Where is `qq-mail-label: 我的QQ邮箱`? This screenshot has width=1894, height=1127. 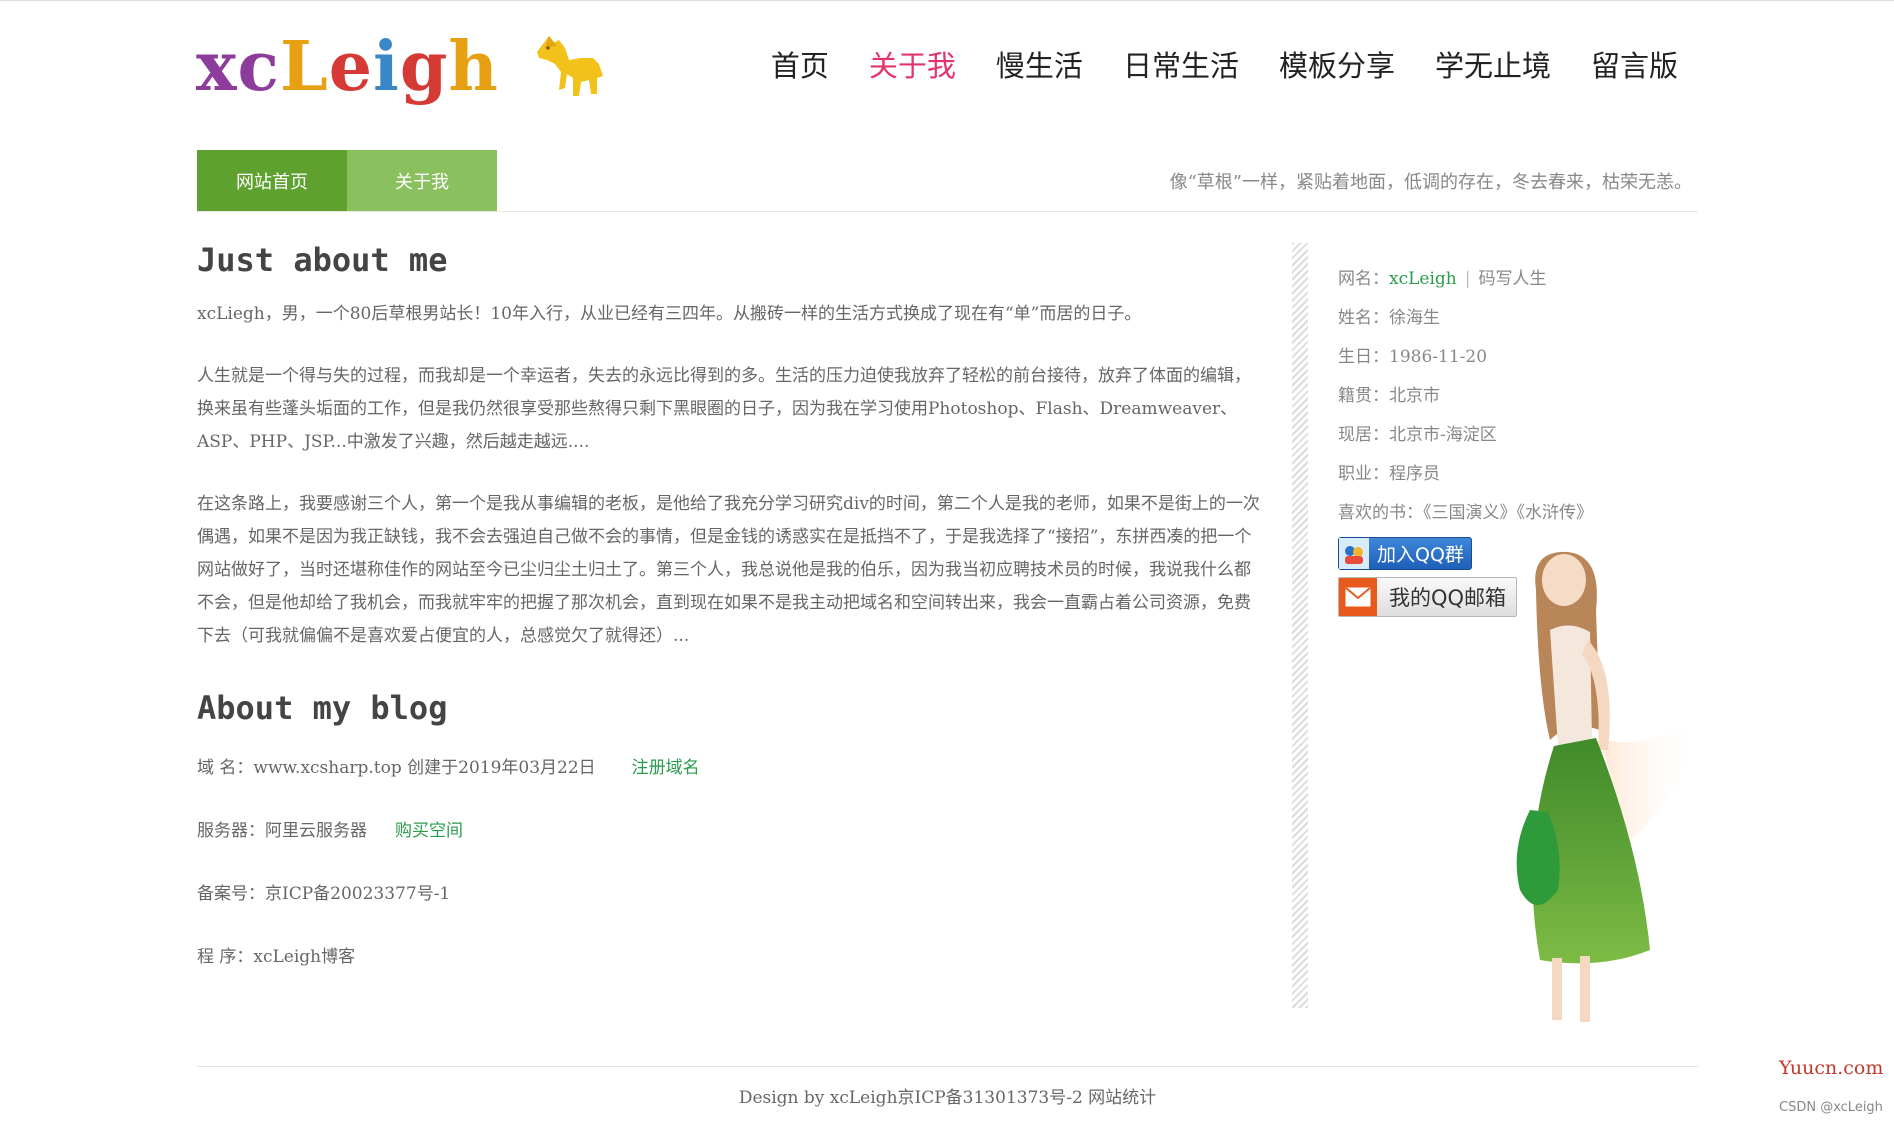
qq-mail-label: 我的QQ邮箱 is located at coordinates (1448, 598).